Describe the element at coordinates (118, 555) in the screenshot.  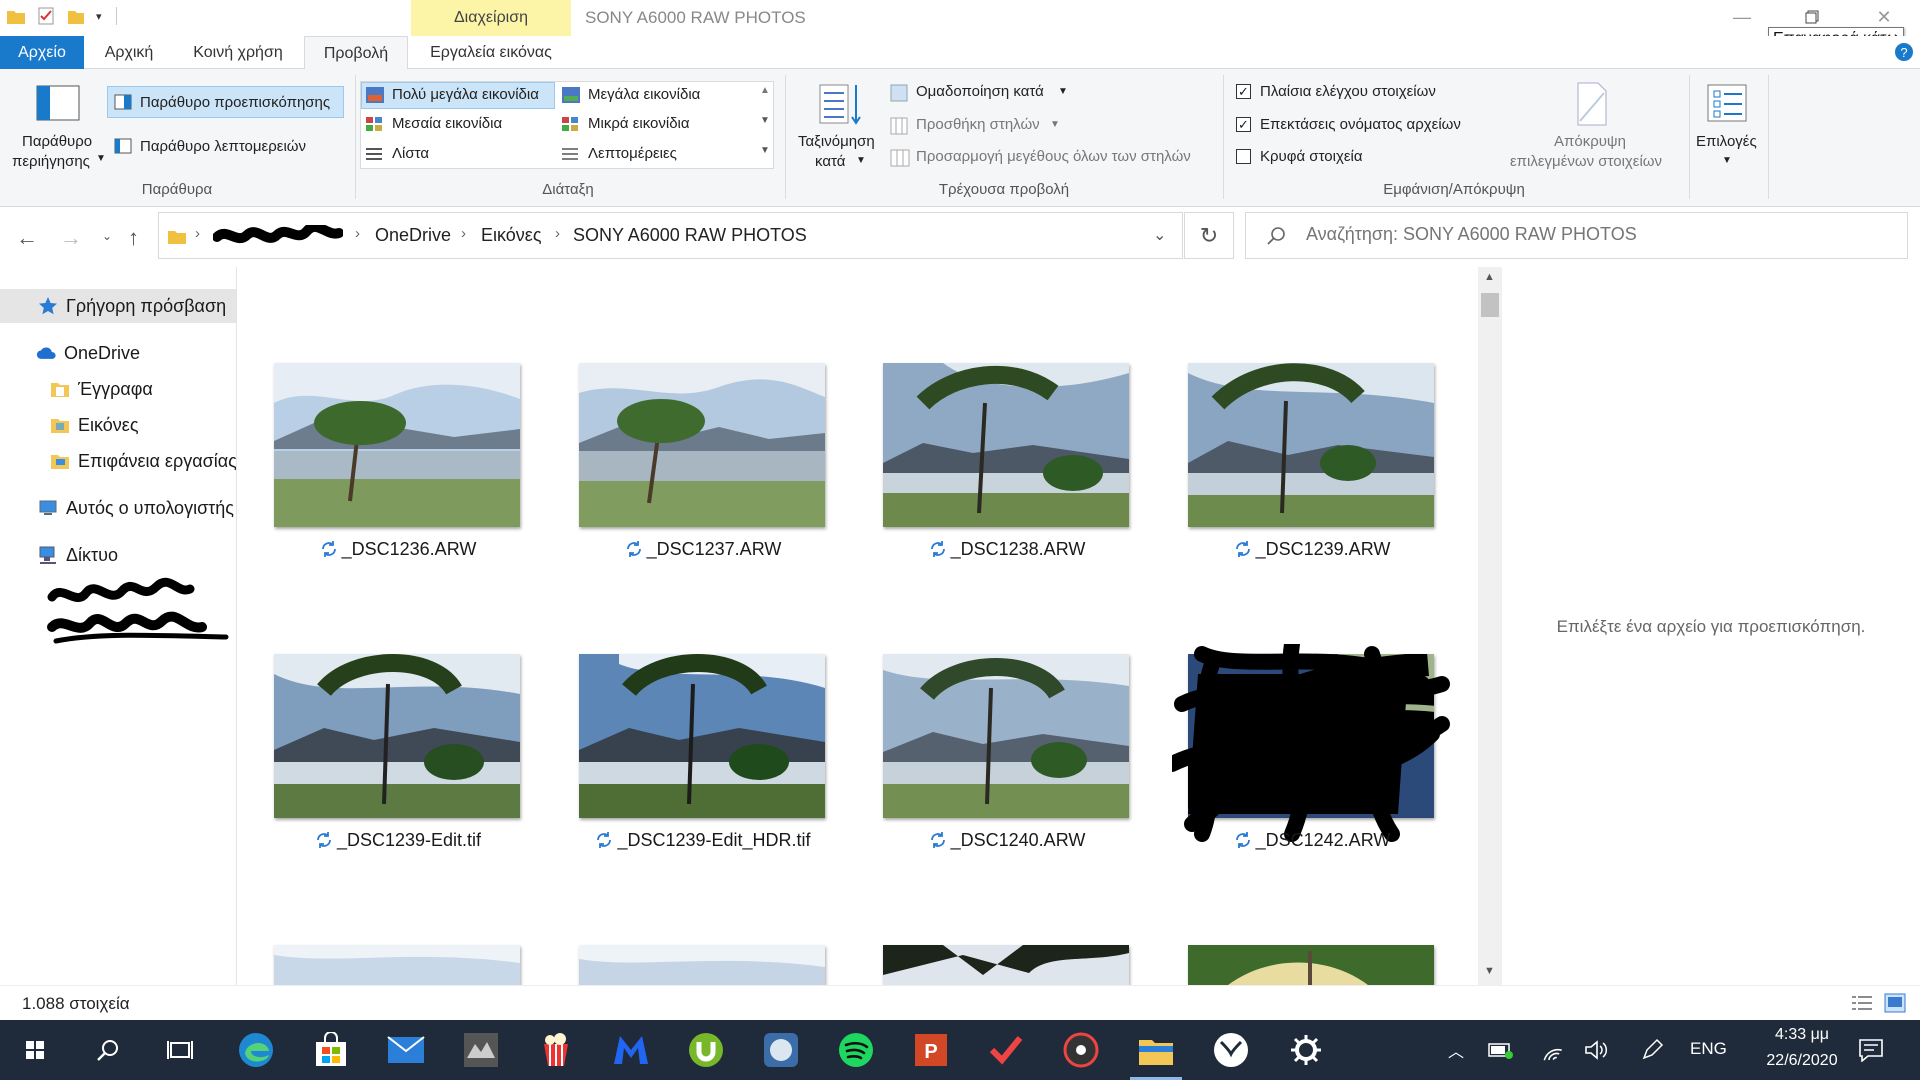
I see `nav-network: Δίκτυο` at that location.